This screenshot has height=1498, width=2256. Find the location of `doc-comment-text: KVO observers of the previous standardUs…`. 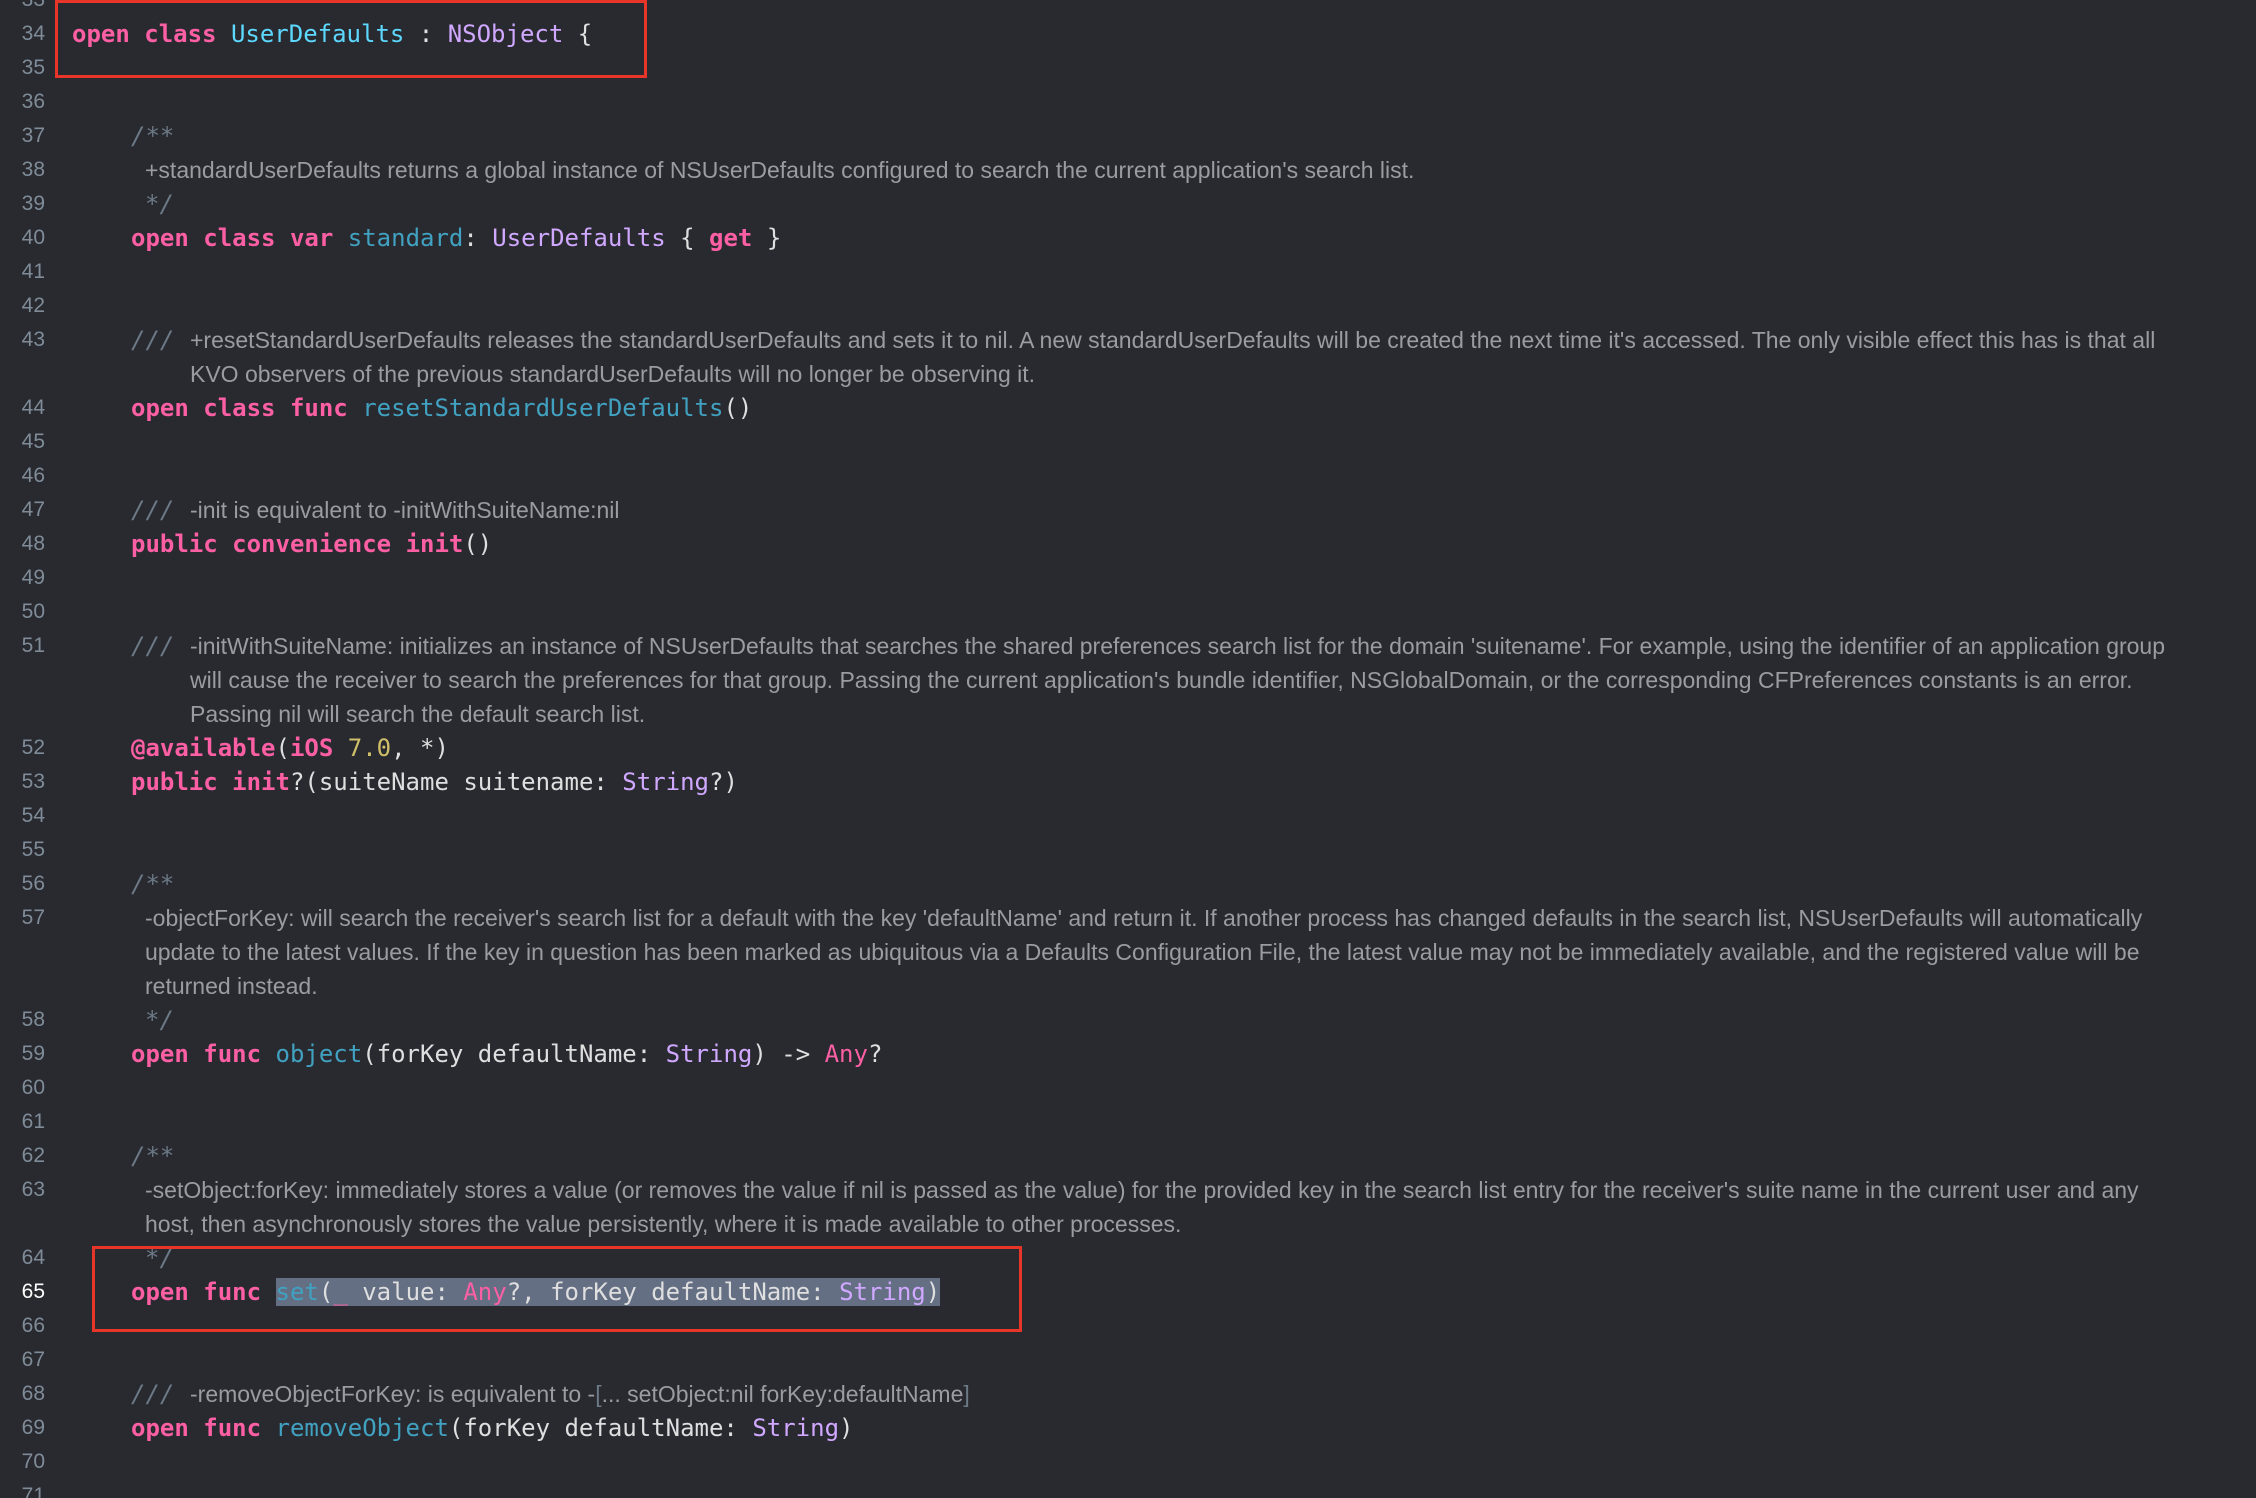

doc-comment-text: KVO observers of the previous standardUs… is located at coordinates (613, 374).